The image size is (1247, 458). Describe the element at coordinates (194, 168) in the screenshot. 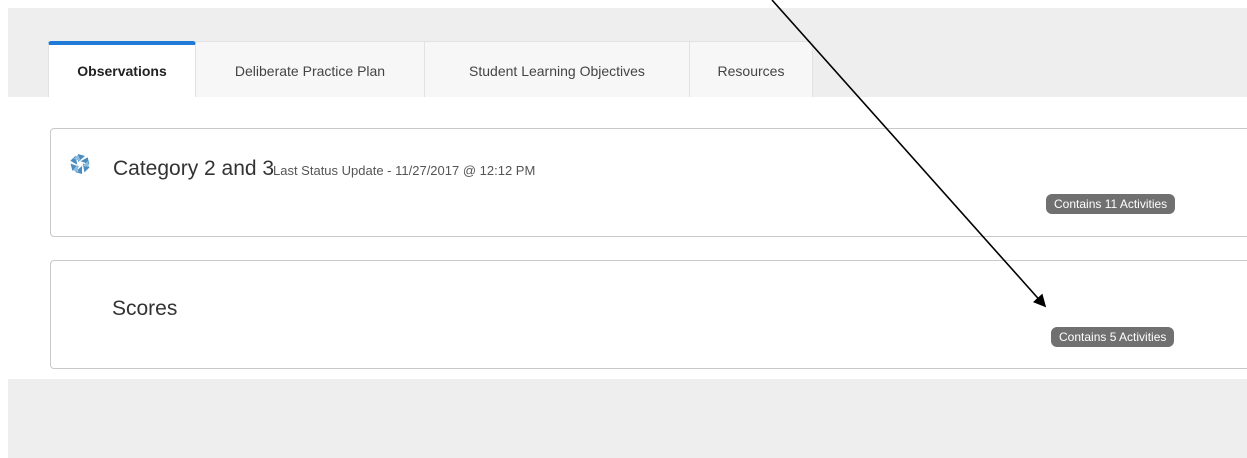

I see `category-title: Category 2 and 3` at that location.